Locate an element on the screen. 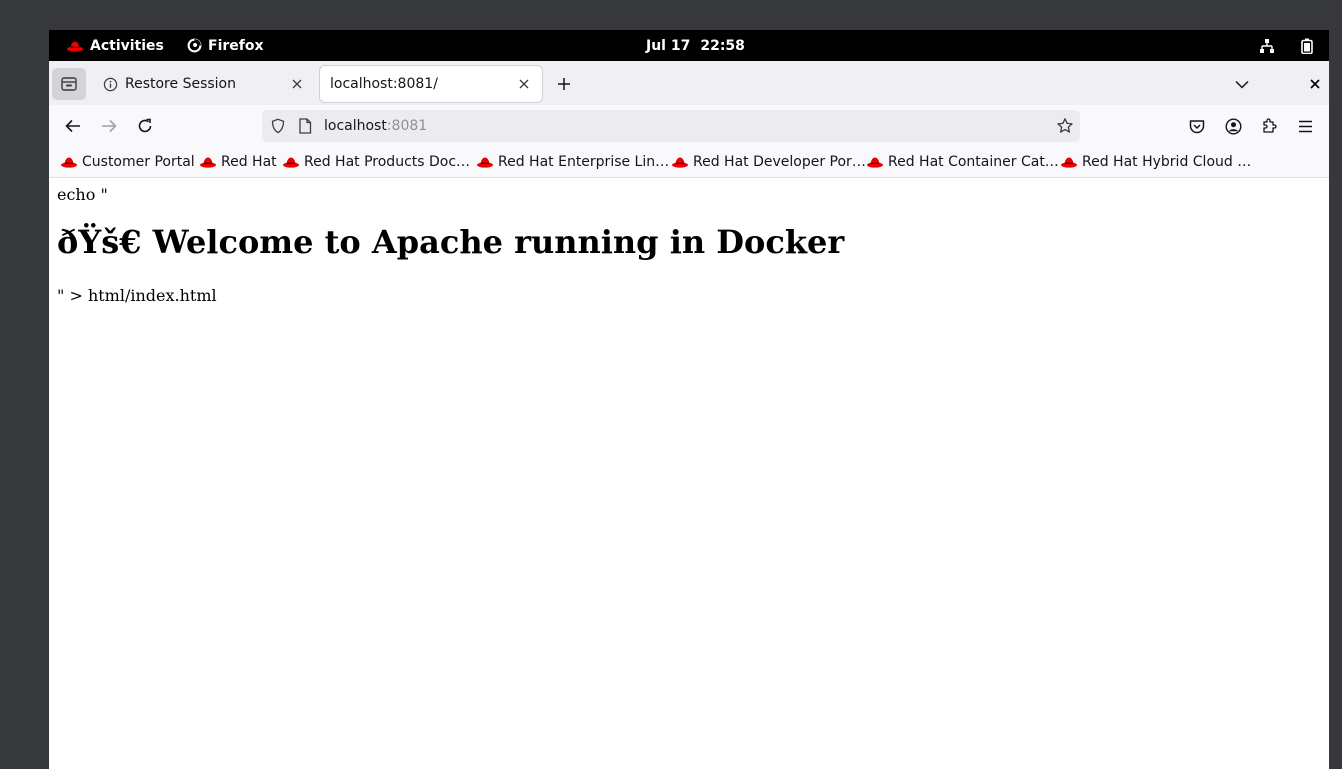  network-wired-icon is located at coordinates (1267, 46).